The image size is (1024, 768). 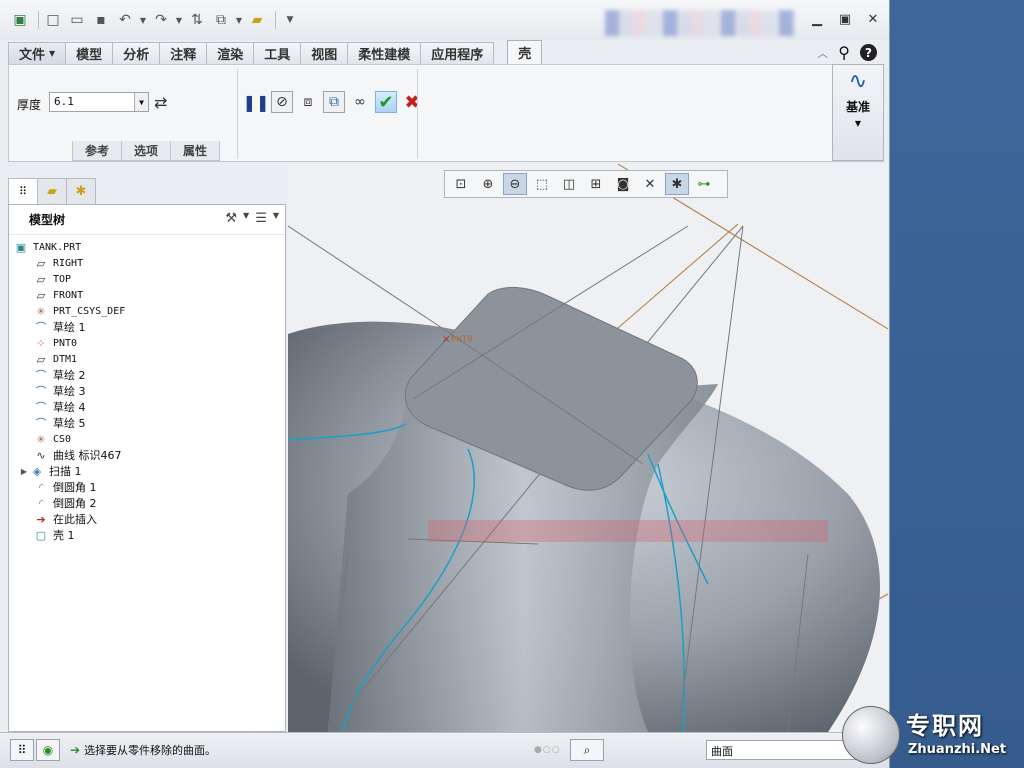 What do you see at coordinates (261, 218) in the screenshot?
I see `show-icon: ☰` at bounding box center [261, 218].